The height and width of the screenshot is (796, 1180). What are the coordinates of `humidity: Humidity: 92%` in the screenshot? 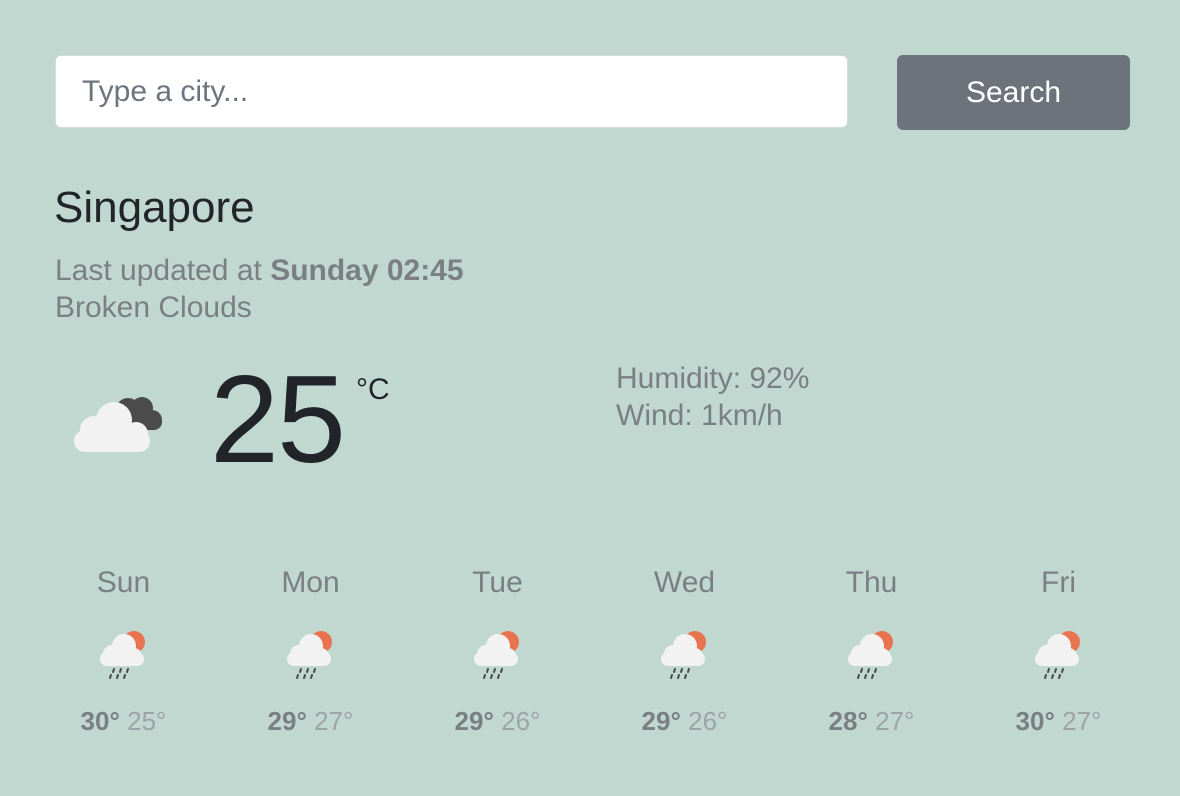 It's located at (712, 378).